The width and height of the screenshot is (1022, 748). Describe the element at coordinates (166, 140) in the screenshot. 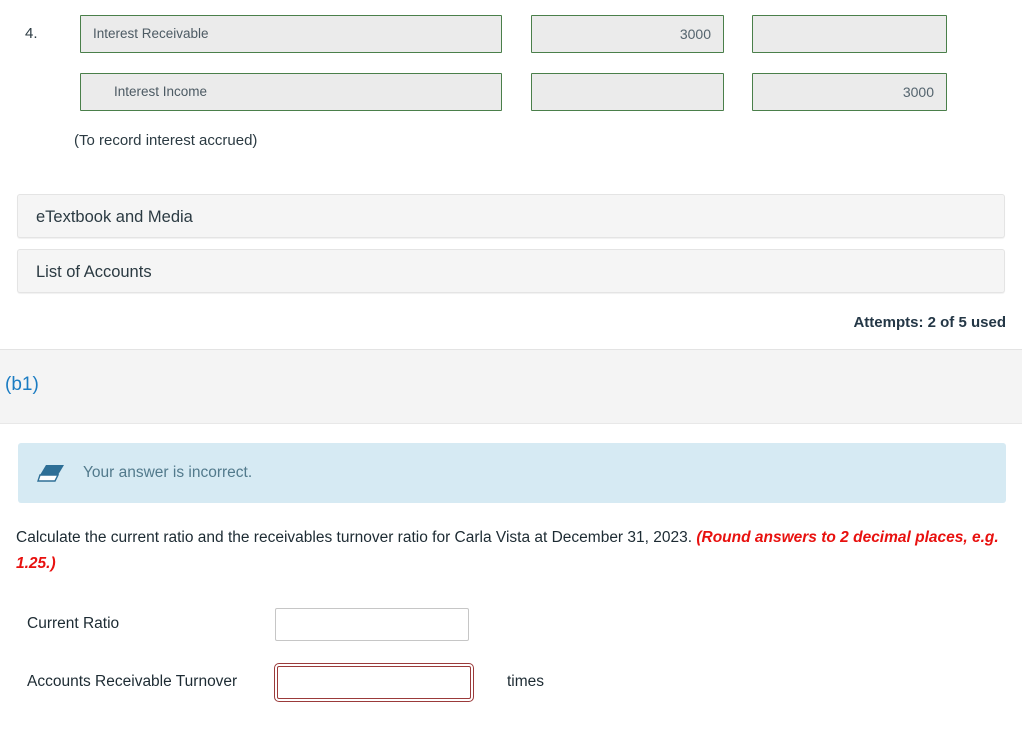

I see `journal-entry-caption: (To record interest accrued)` at that location.